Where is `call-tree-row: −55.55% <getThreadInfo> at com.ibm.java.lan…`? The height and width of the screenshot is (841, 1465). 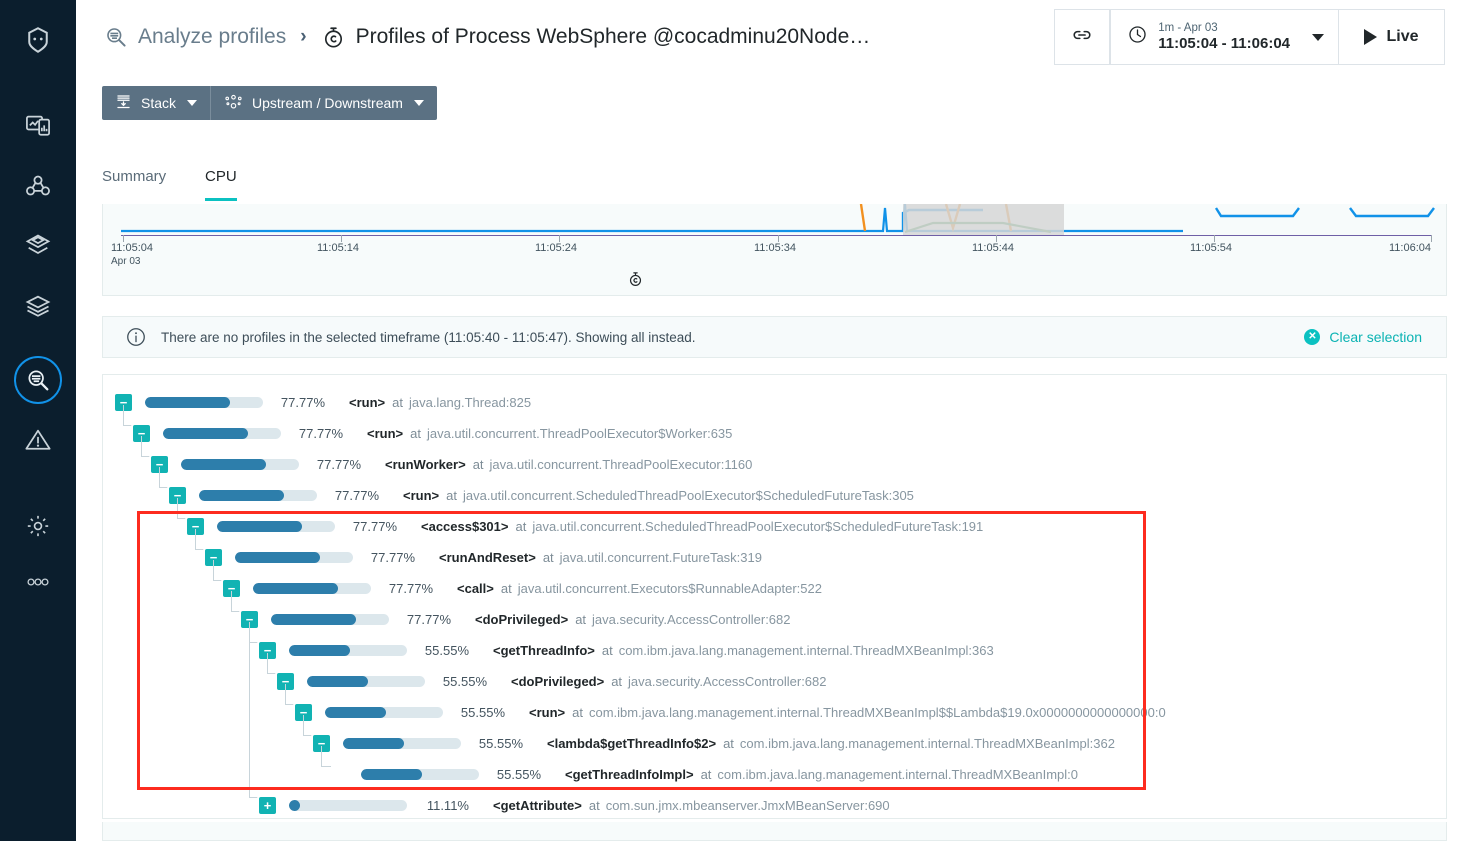 call-tree-row: −55.55% <getThreadInfo> at com.ibm.java.lan… is located at coordinates (626, 650).